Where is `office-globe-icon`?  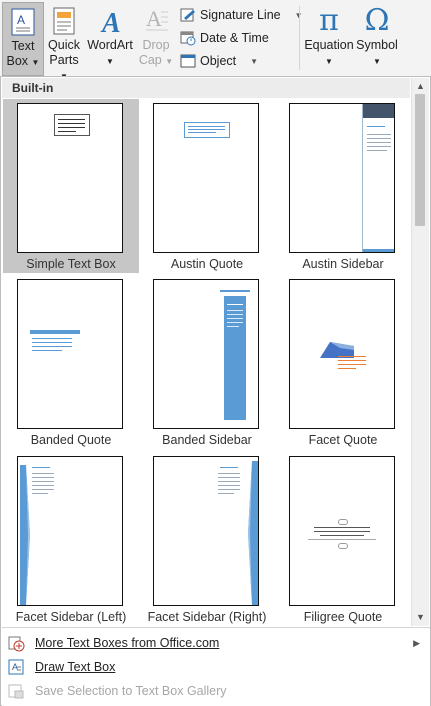
office-globe-icon is located at coordinates (16, 644).